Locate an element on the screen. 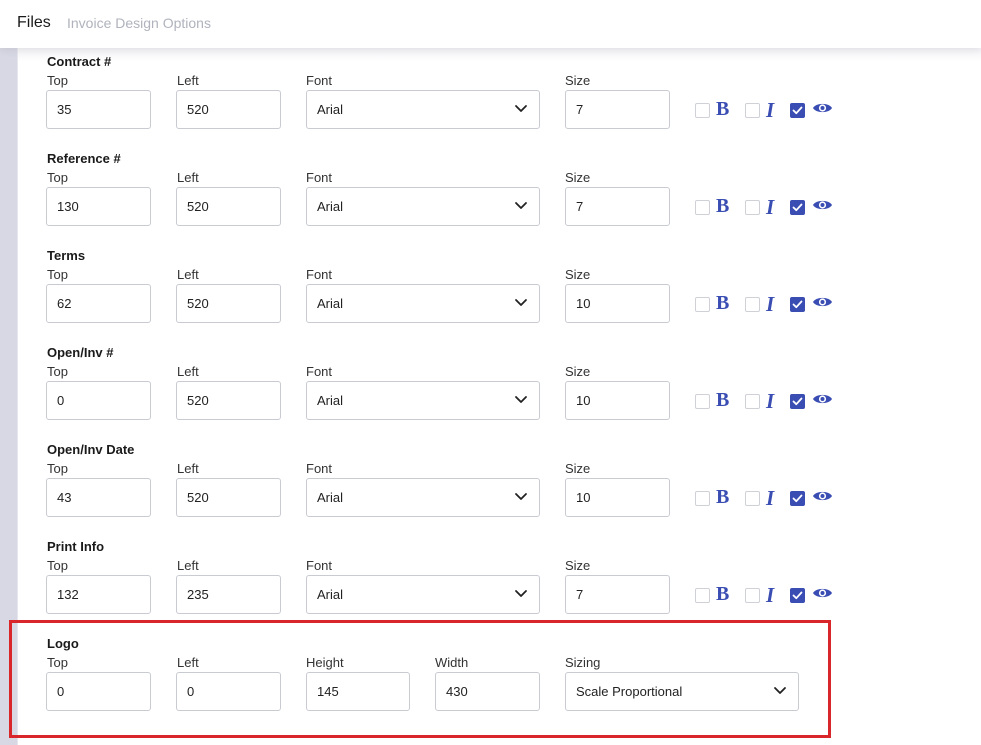  logo-left-input: 0 is located at coordinates (228, 691).